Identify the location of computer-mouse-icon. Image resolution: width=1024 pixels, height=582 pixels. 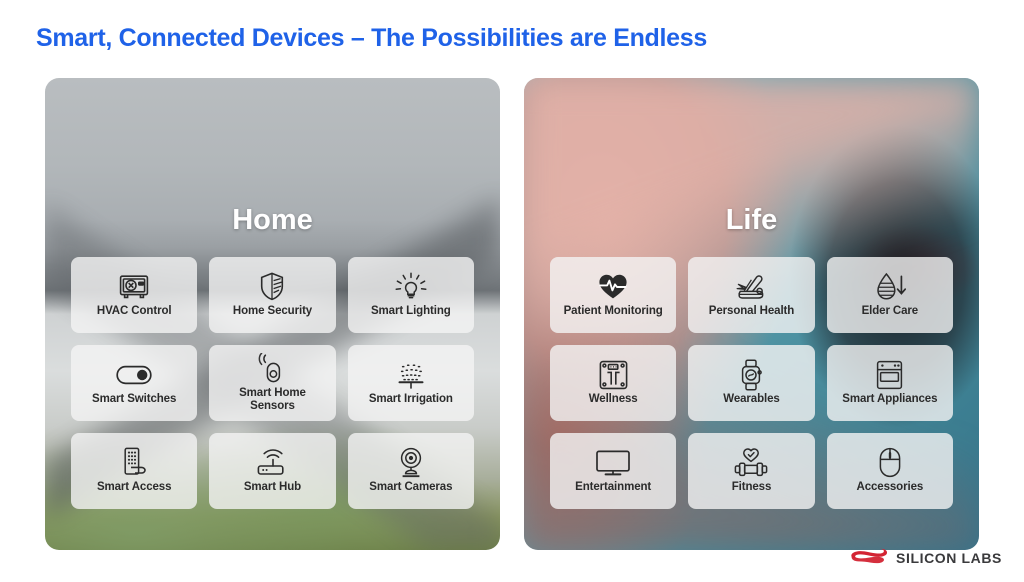
(890, 462).